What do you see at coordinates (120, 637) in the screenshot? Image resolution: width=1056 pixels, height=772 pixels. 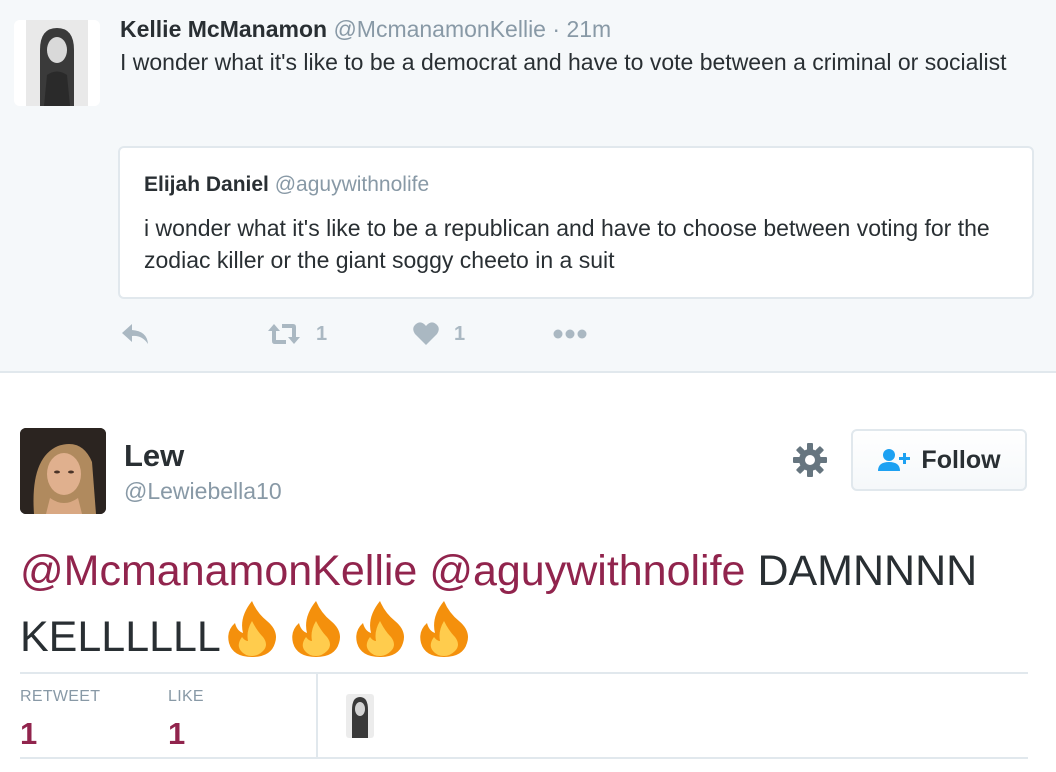 I see `reply-text-part: KELLLLLL` at bounding box center [120, 637].